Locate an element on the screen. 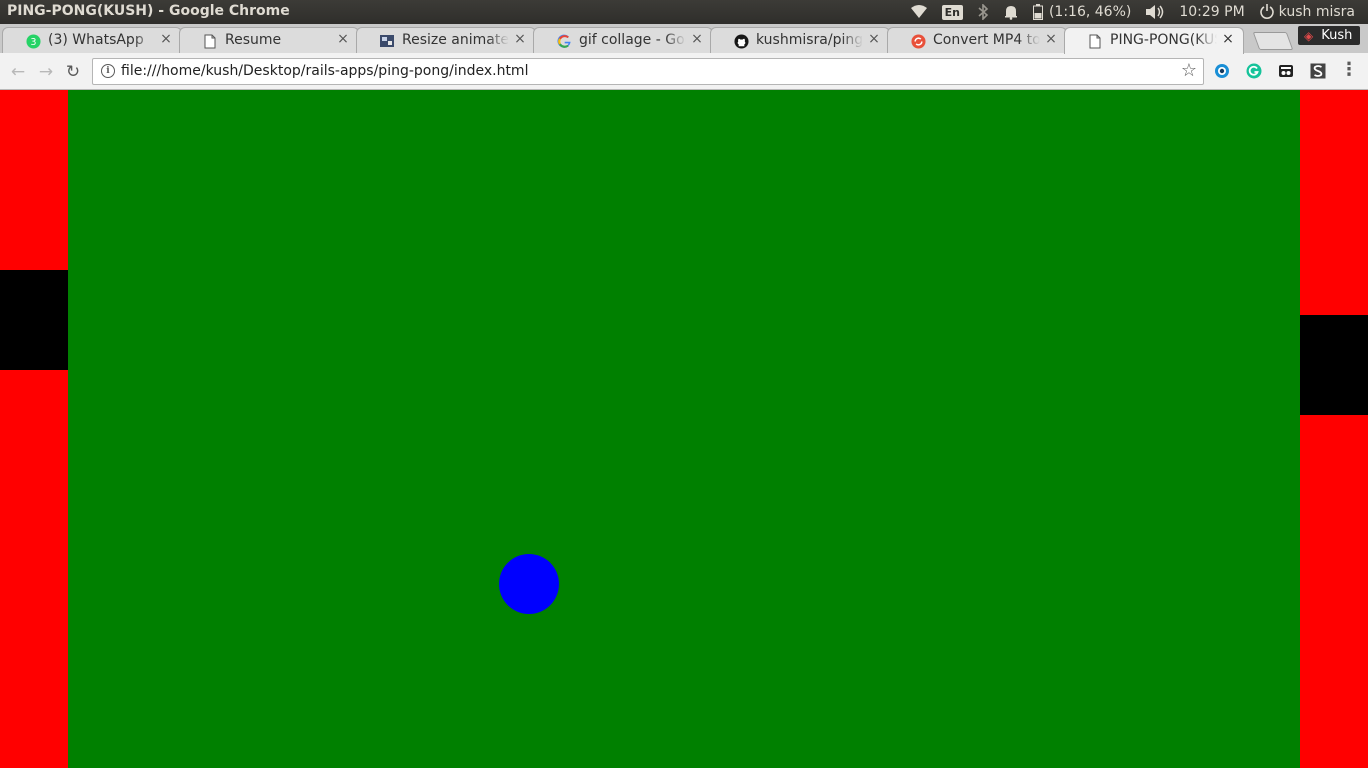 Image resolution: width=1368 pixels, height=768 pixels. battery-indicator: (1:16, 46%) is located at coordinates (1082, 12).